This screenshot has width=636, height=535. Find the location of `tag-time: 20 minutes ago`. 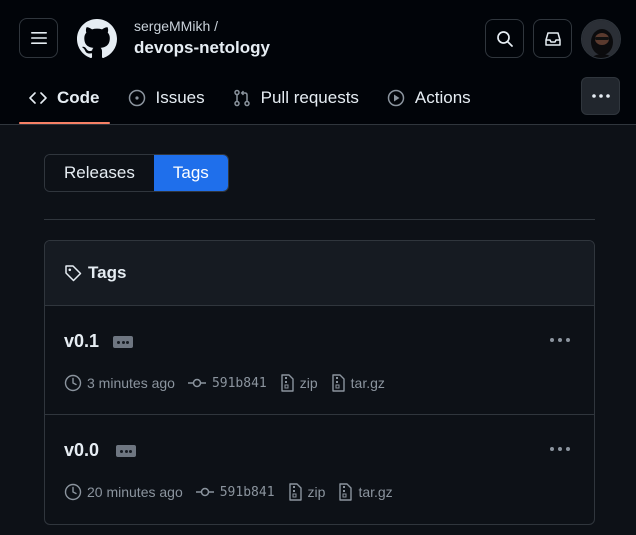

tag-time: 20 minutes ago is located at coordinates (123, 492).